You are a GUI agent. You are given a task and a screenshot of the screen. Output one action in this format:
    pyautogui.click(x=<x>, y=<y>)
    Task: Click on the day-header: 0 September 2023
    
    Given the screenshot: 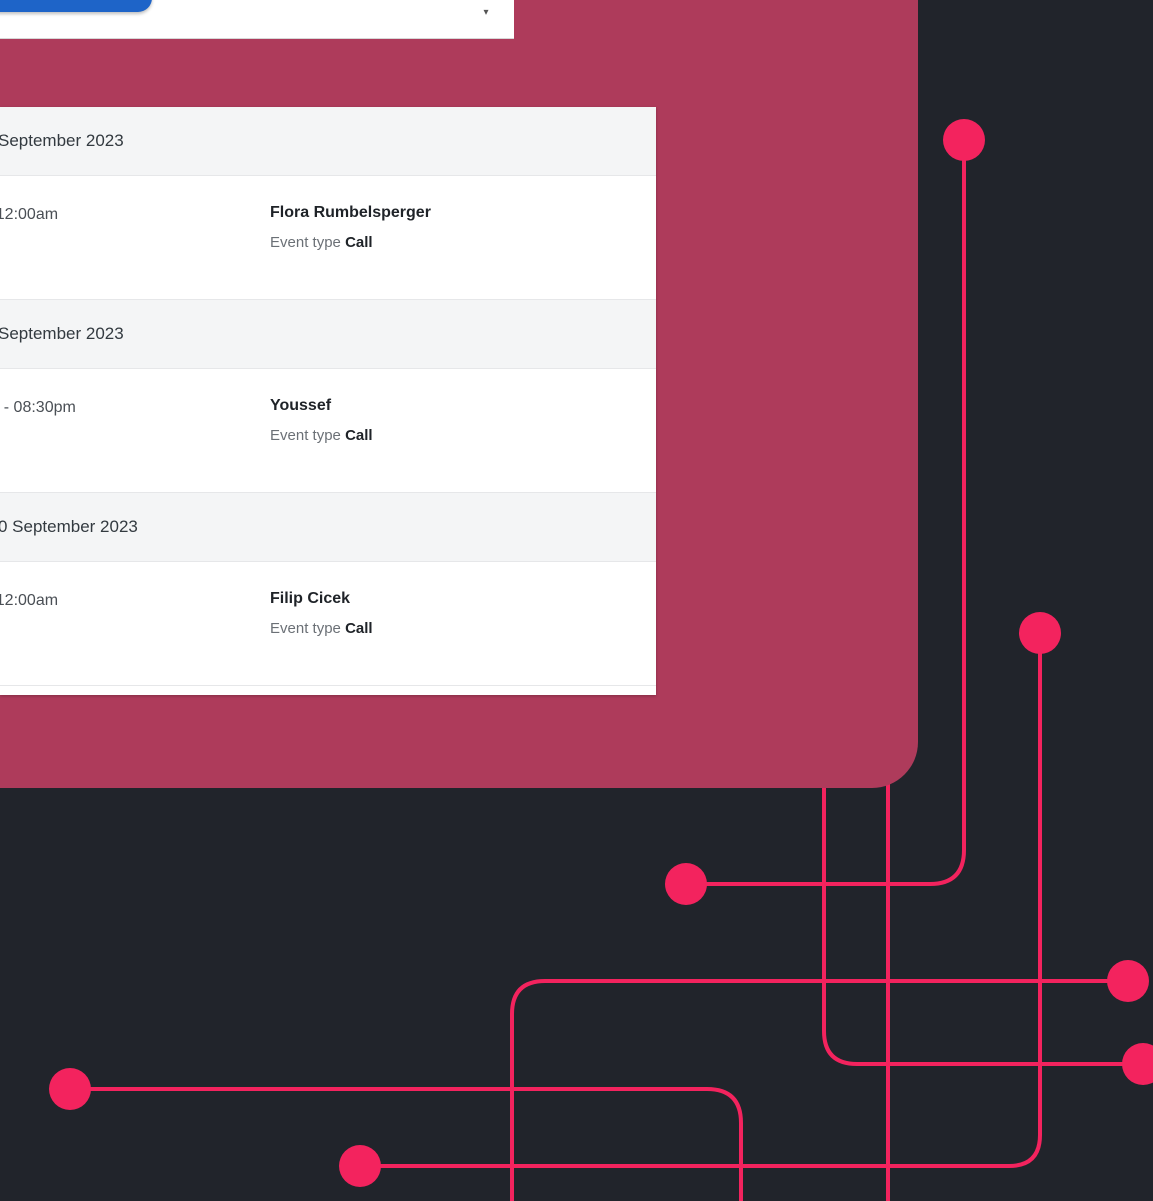 What is the action you would take?
    pyautogui.click(x=328, y=527)
    